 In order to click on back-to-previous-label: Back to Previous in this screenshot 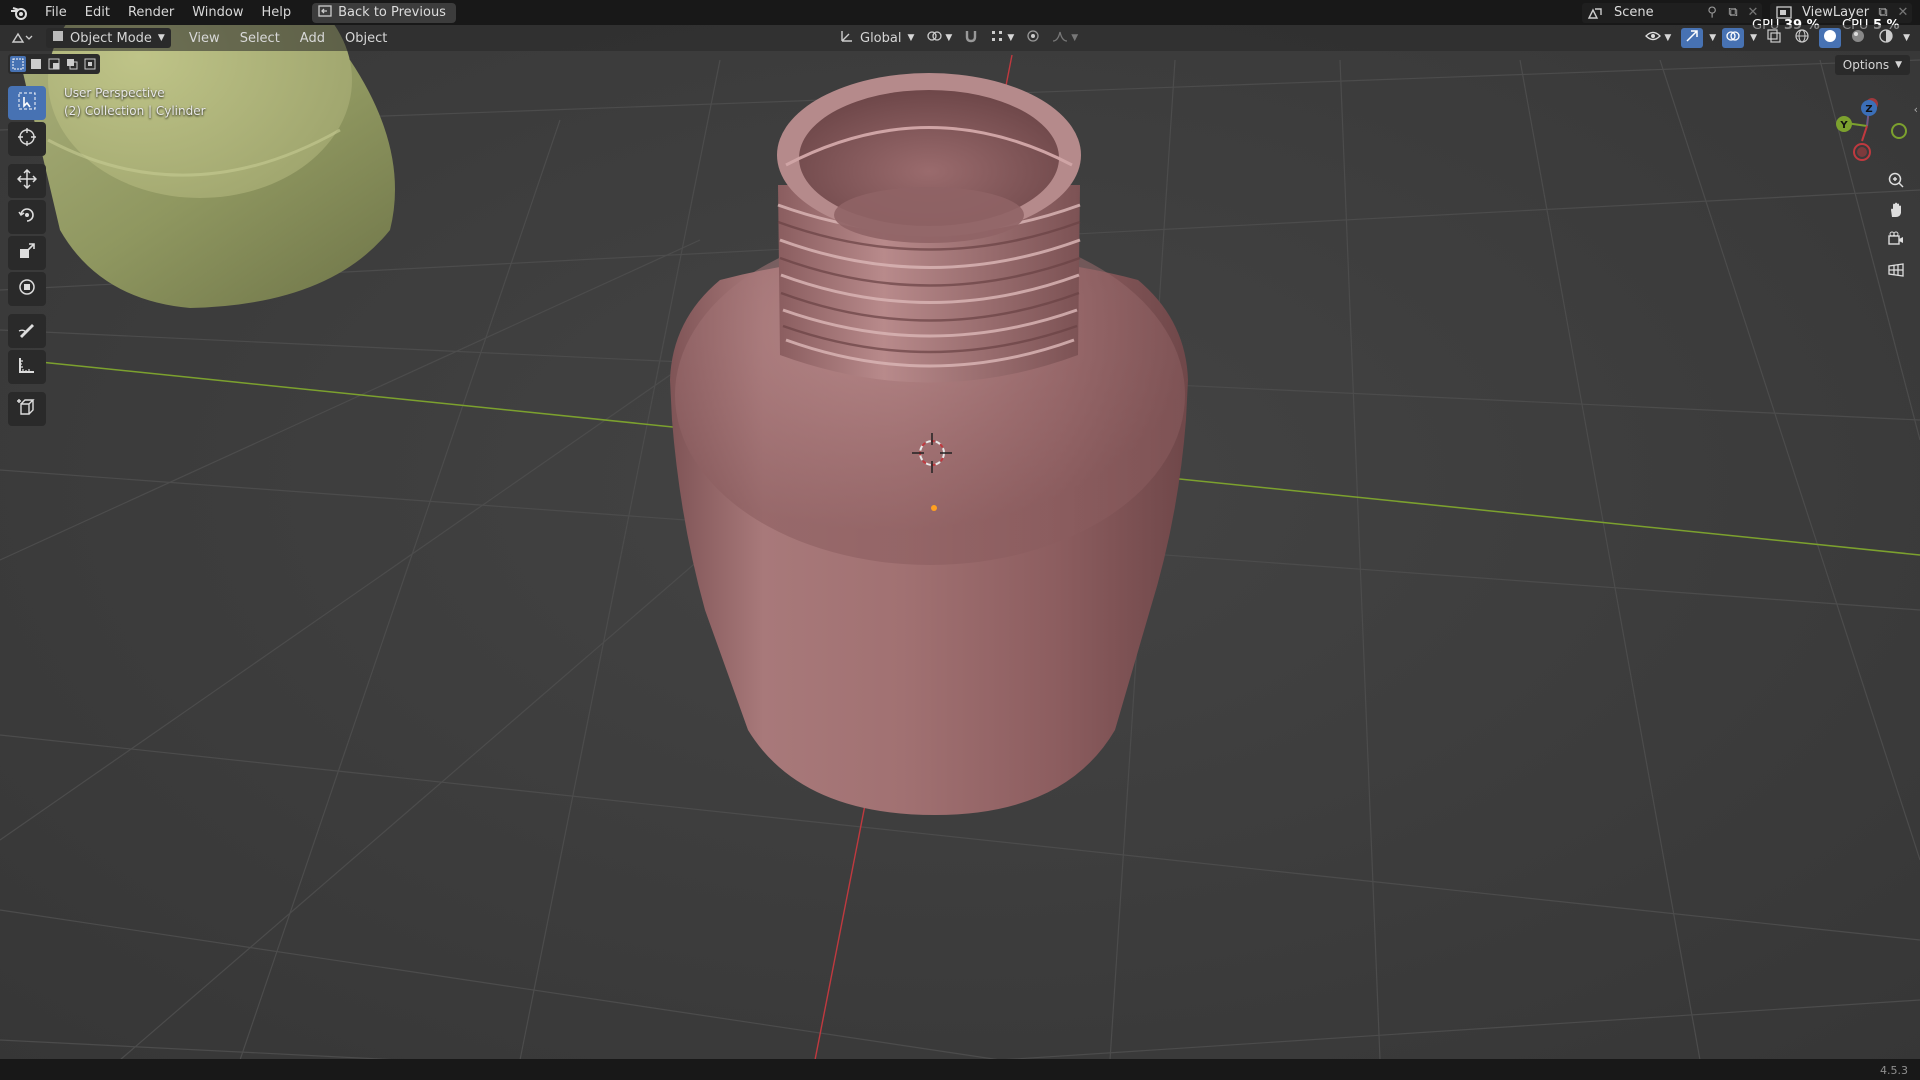, I will do `click(392, 12)`.